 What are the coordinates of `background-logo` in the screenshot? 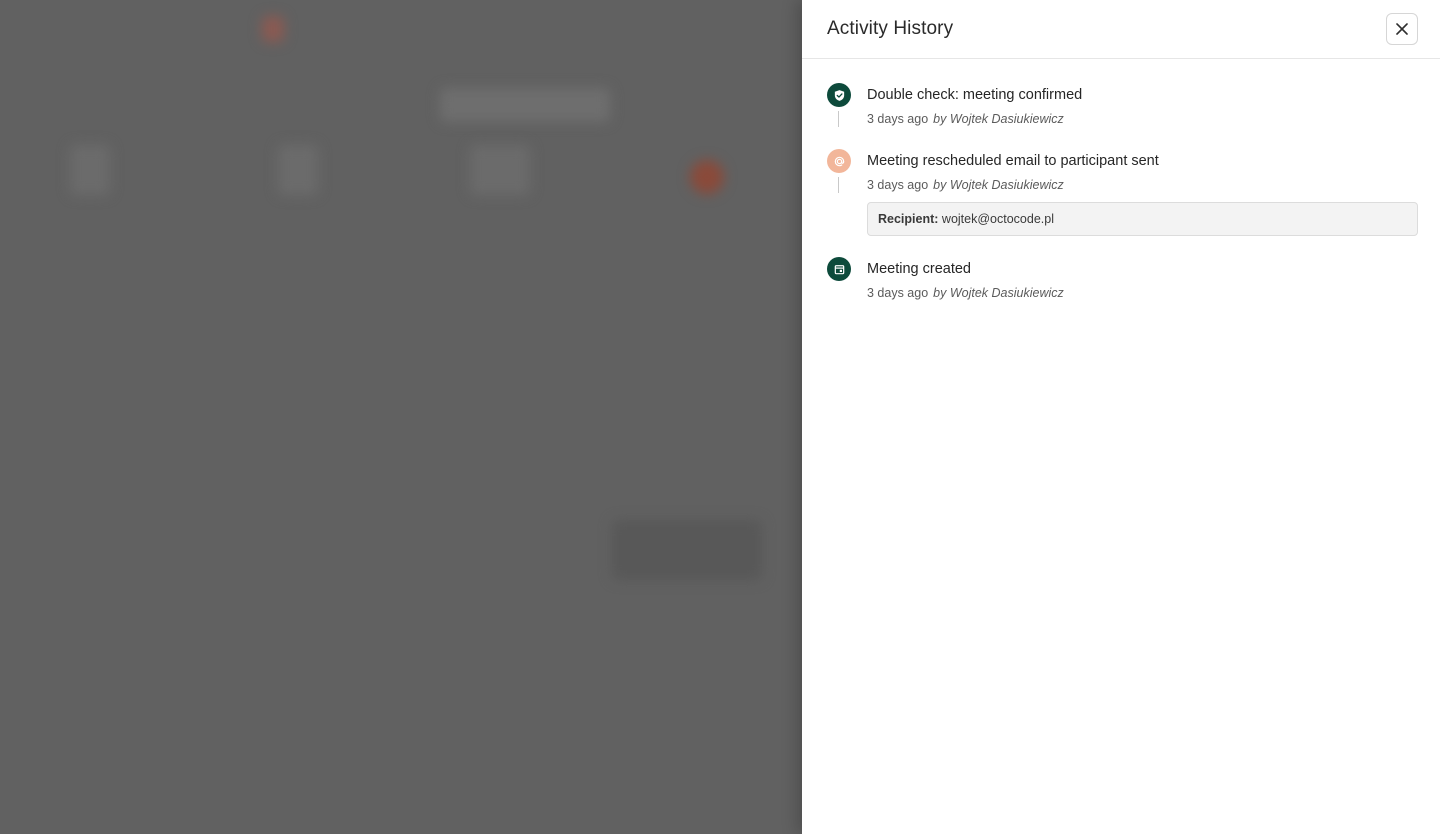 It's located at (273, 29).